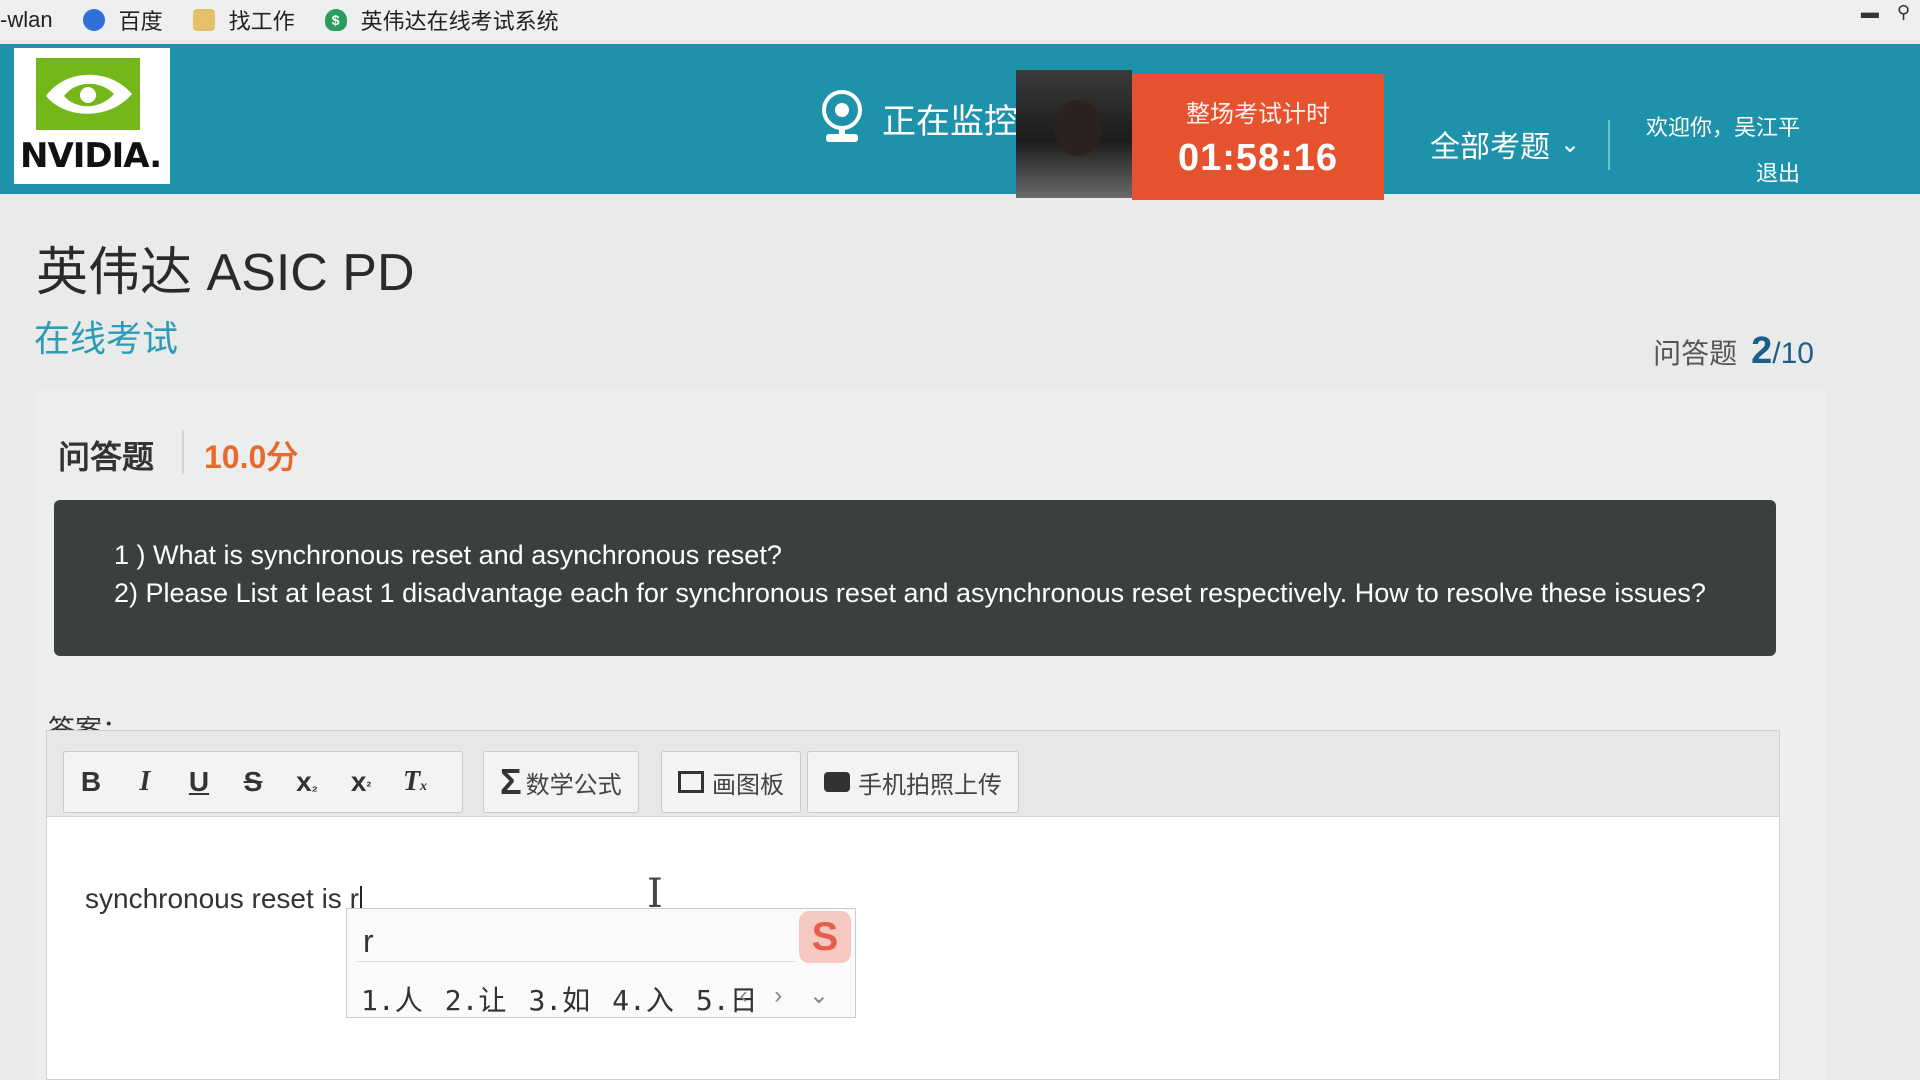 This screenshot has width=1920, height=1080. I want to click on monitoring-label: 正在监控, so click(950, 121).